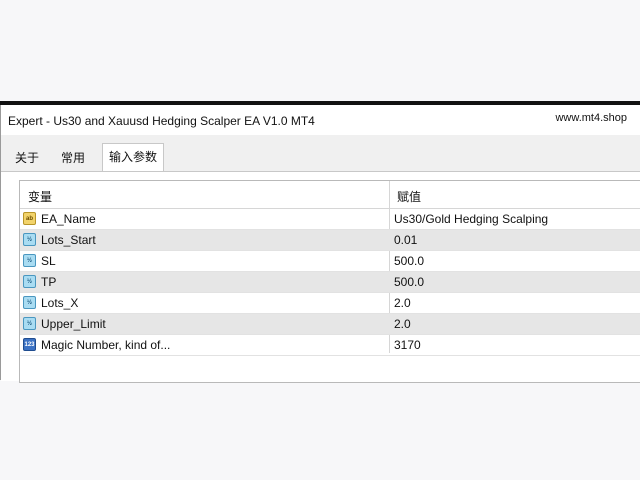  Describe the element at coordinates (48, 261) in the screenshot. I see `row-name: SL` at that location.